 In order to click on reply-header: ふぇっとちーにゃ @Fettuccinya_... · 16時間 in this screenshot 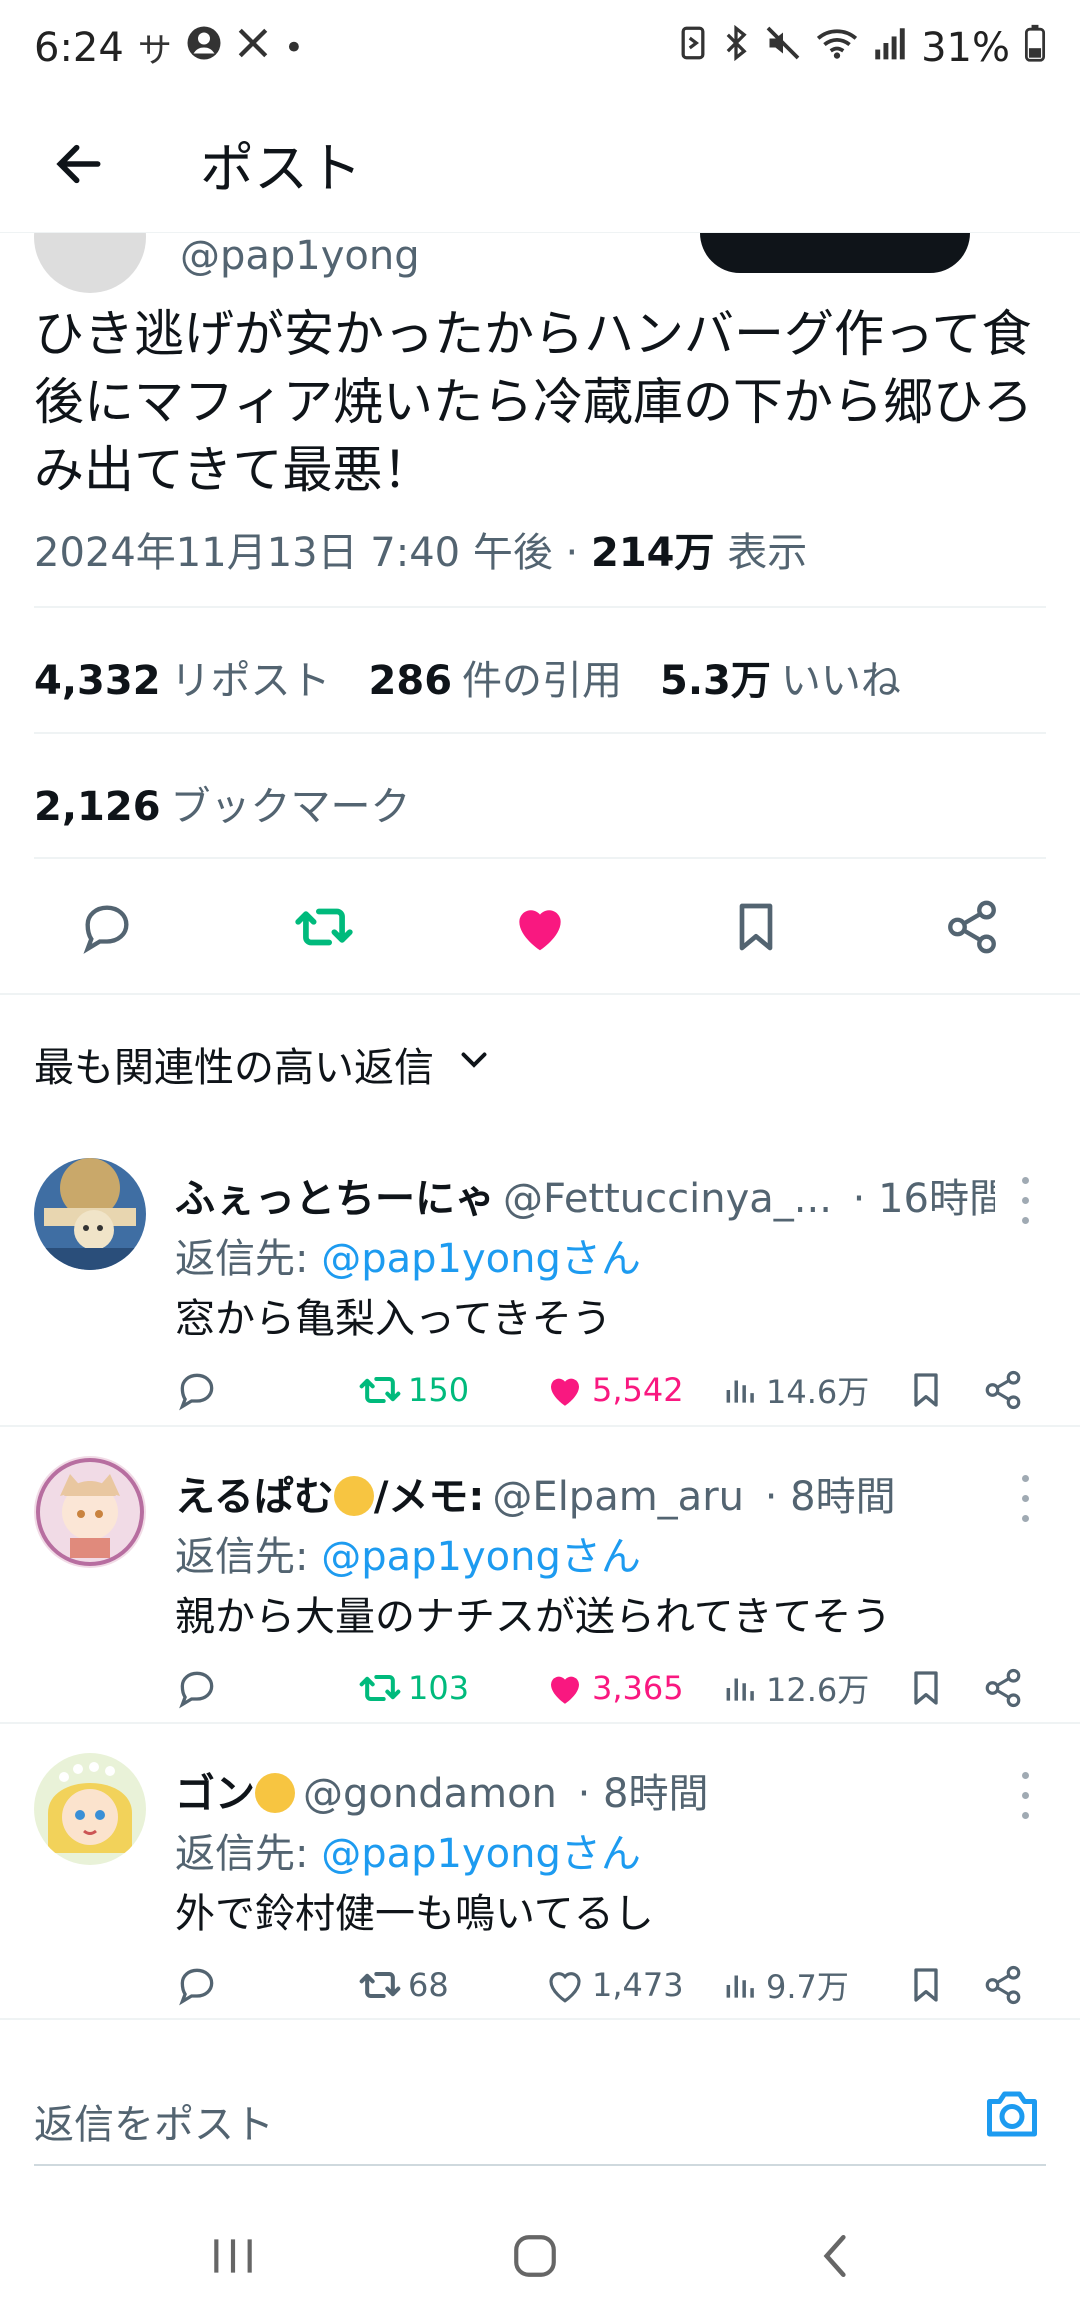, I will do `click(585, 1195)`.